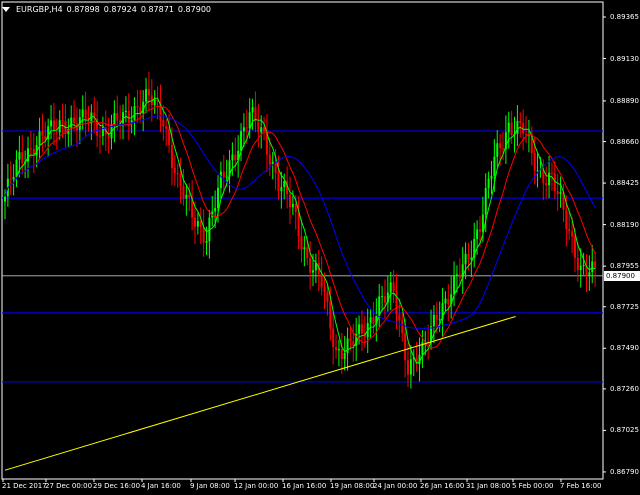  I want to click on open-value: 0.87898, so click(83, 9).